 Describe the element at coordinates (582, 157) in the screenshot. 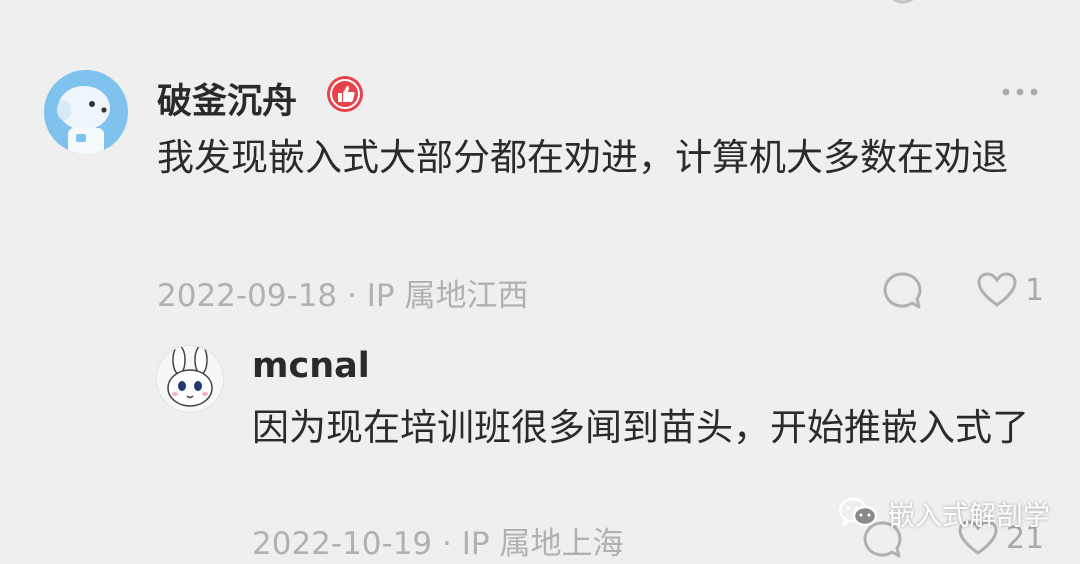

I see `comment-text: 我发现嵌入式大部分都在劝进，计算机大多数在劝退` at that location.